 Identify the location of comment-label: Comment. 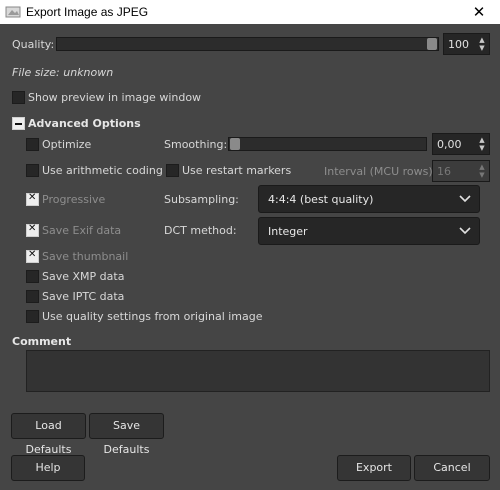
(42, 341).